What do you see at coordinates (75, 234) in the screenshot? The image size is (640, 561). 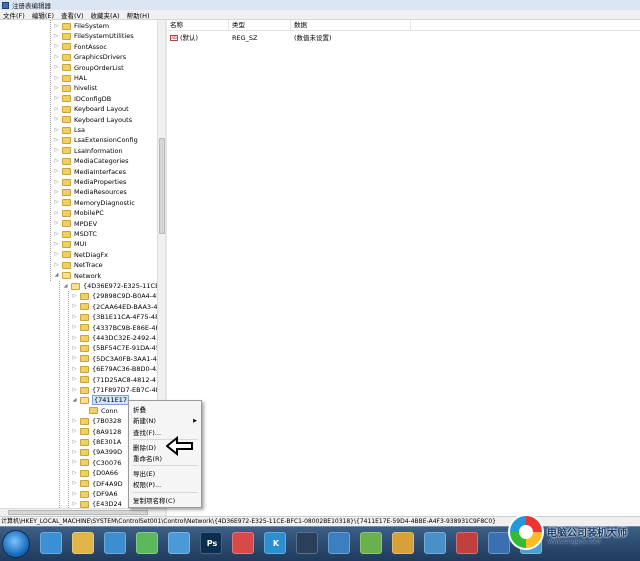 I see `tree-node: ▷ MSDTC` at bounding box center [75, 234].